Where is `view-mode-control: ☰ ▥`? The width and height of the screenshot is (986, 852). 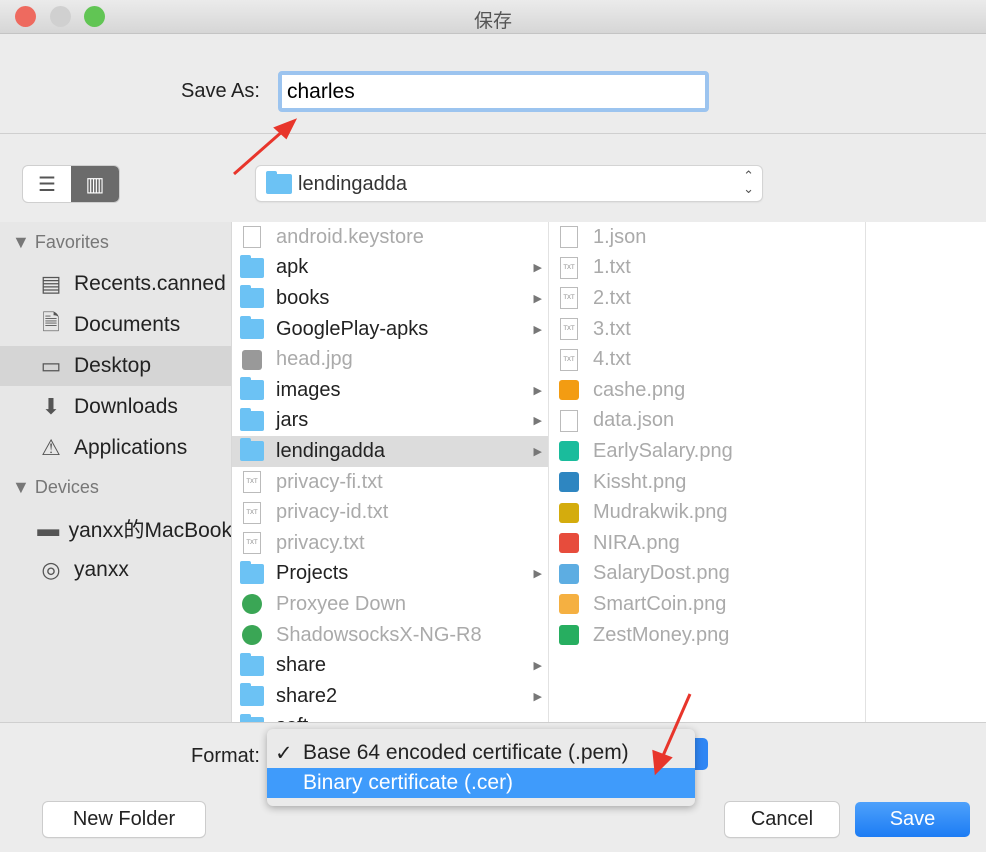 view-mode-control: ☰ ▥ is located at coordinates (71, 184).